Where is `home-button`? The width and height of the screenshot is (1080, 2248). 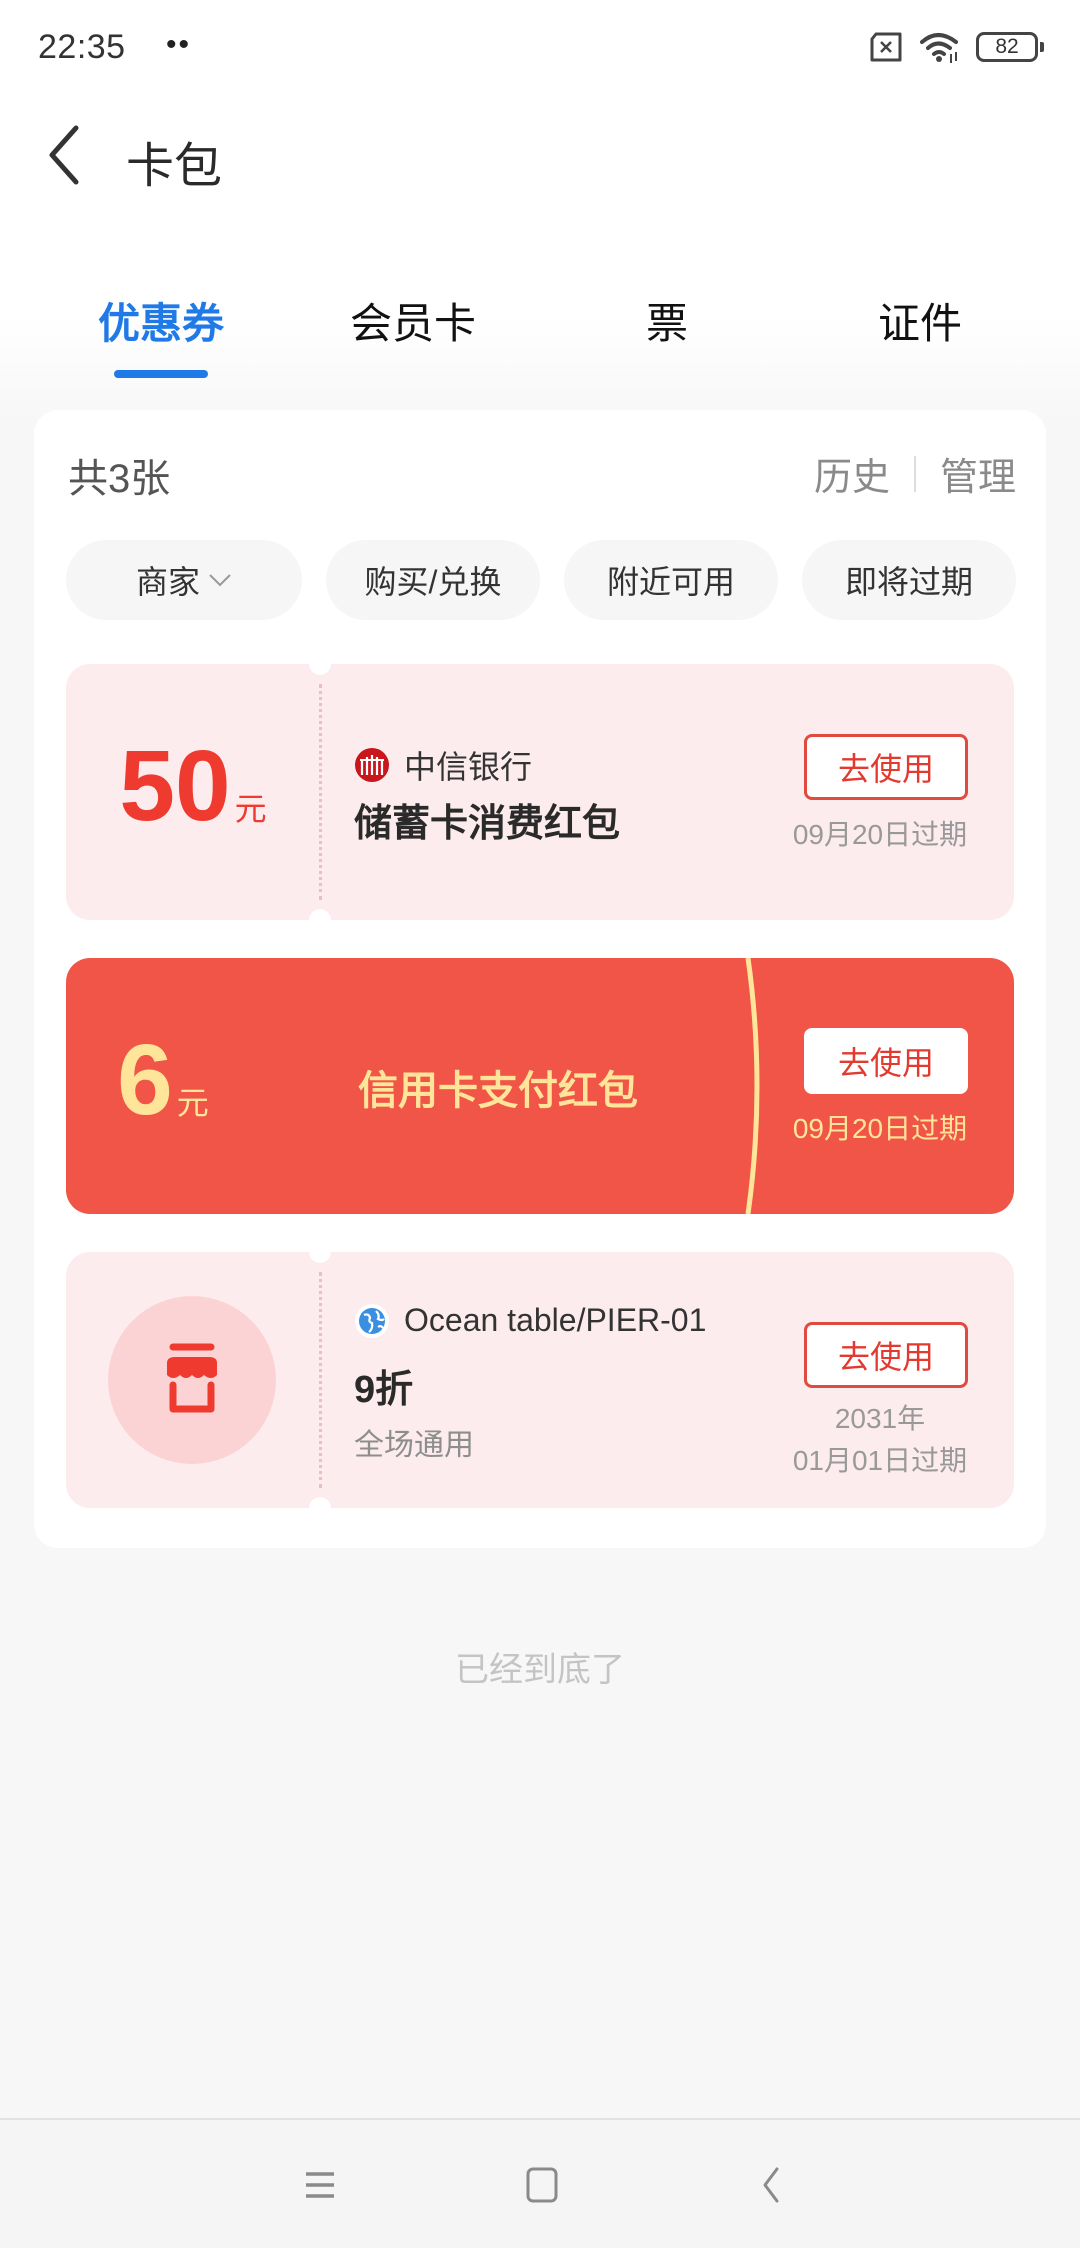
home-button is located at coordinates (542, 2185).